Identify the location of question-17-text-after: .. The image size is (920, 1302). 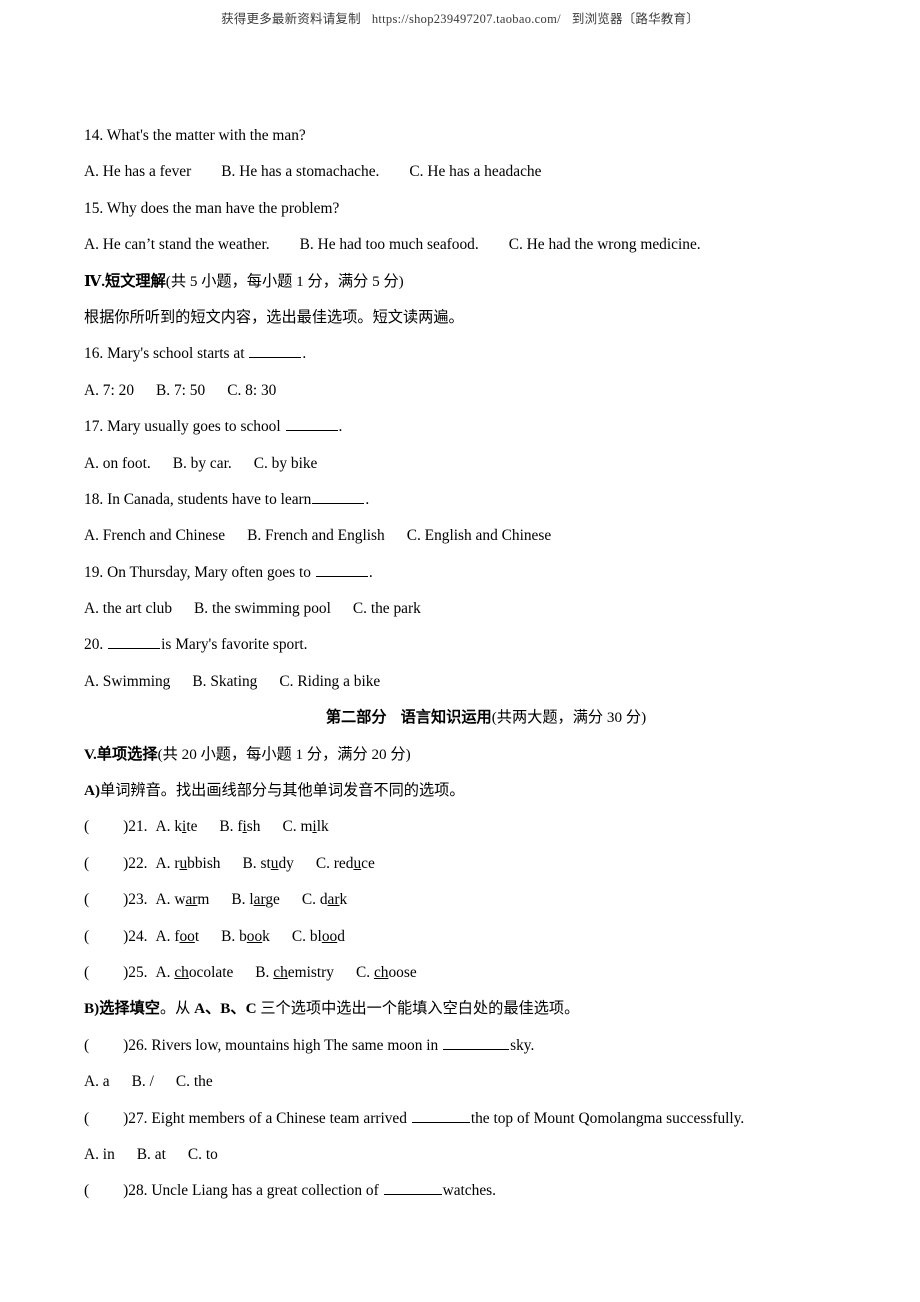
(340, 427).